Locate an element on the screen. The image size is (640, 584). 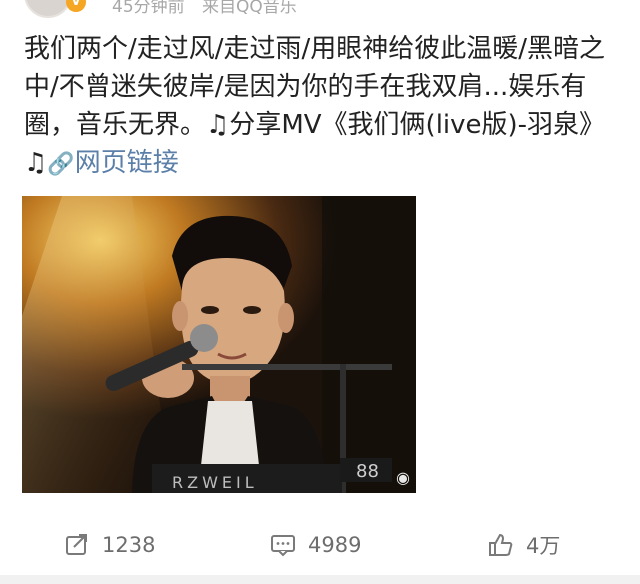
action-bar: 1238 4989 4万 is located at coordinates (320, 545).